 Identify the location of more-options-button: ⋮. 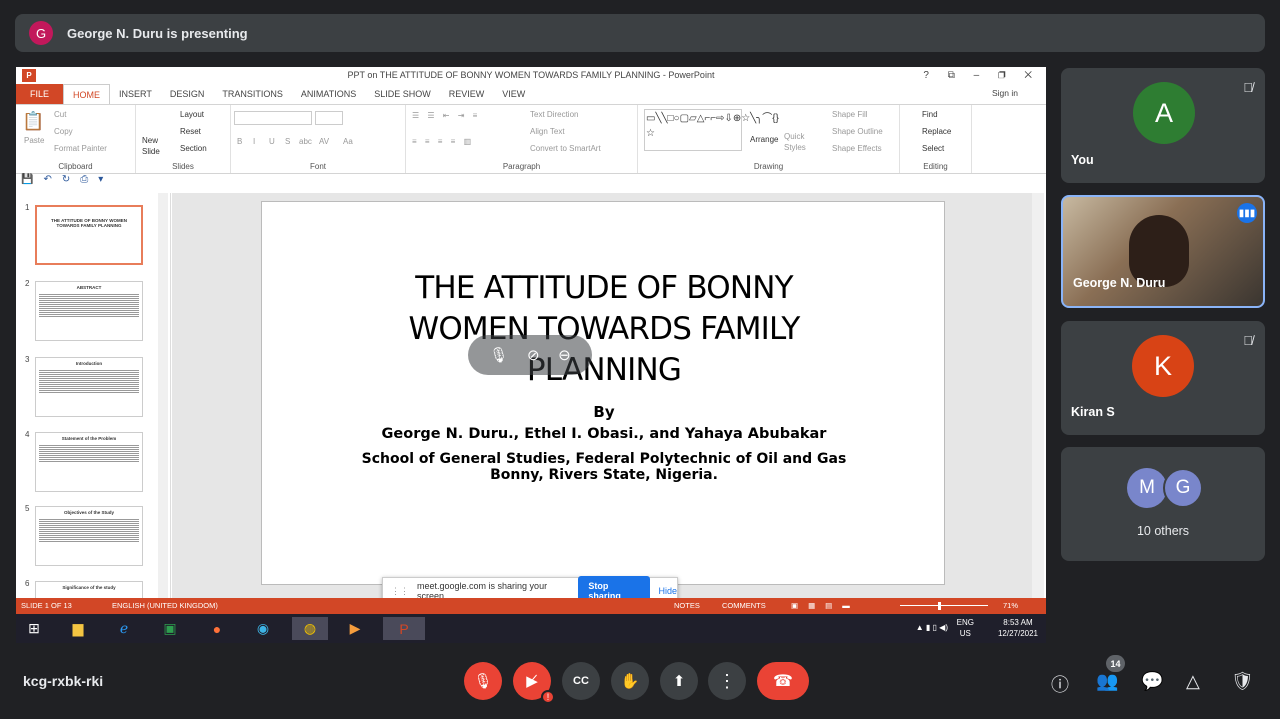
(727, 681).